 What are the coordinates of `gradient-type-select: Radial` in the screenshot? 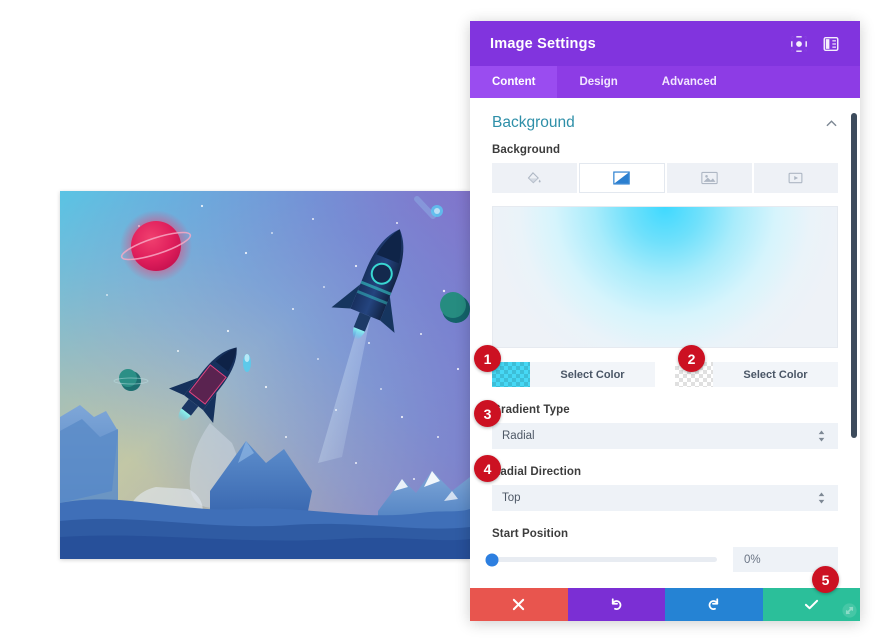 It's located at (665, 436).